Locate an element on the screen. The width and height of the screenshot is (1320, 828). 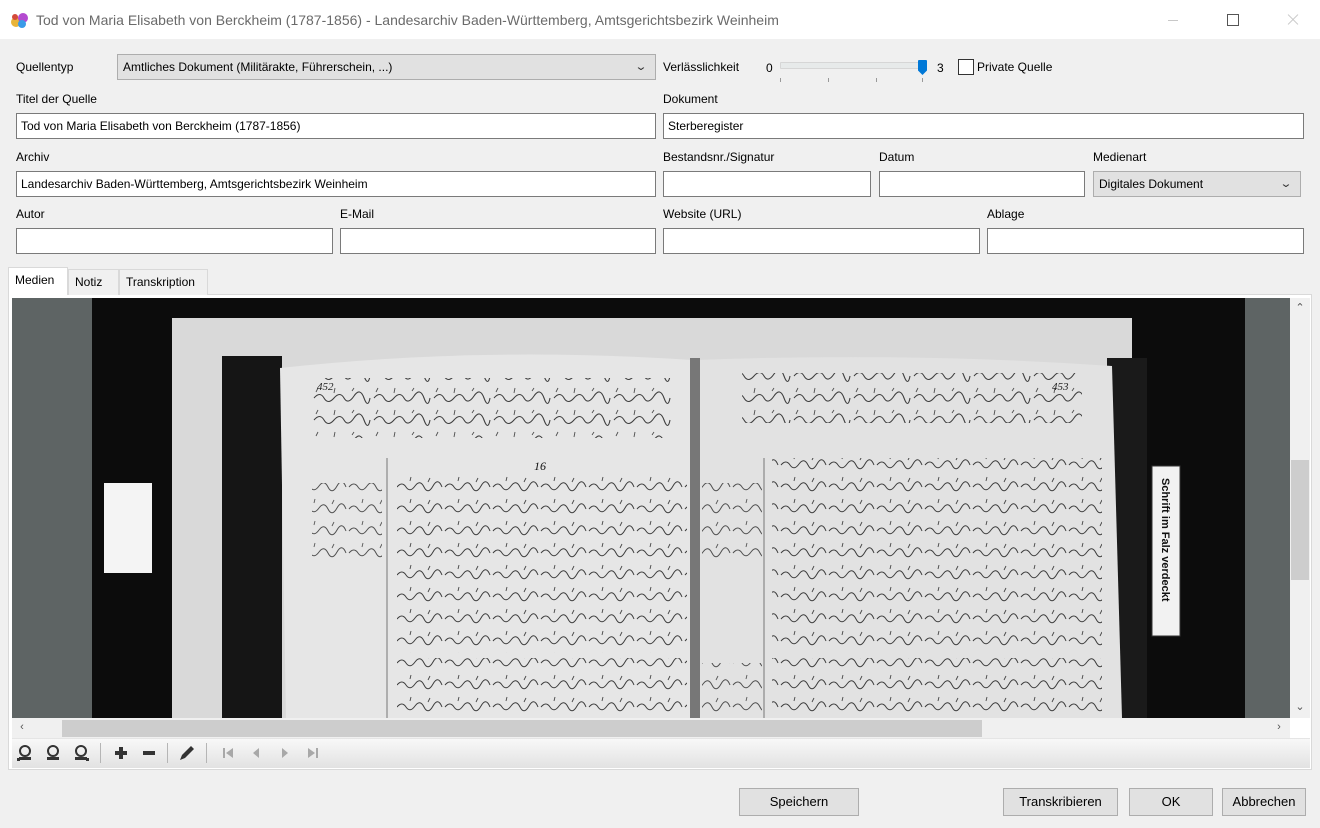
add-icon is located at coordinates (121, 753).